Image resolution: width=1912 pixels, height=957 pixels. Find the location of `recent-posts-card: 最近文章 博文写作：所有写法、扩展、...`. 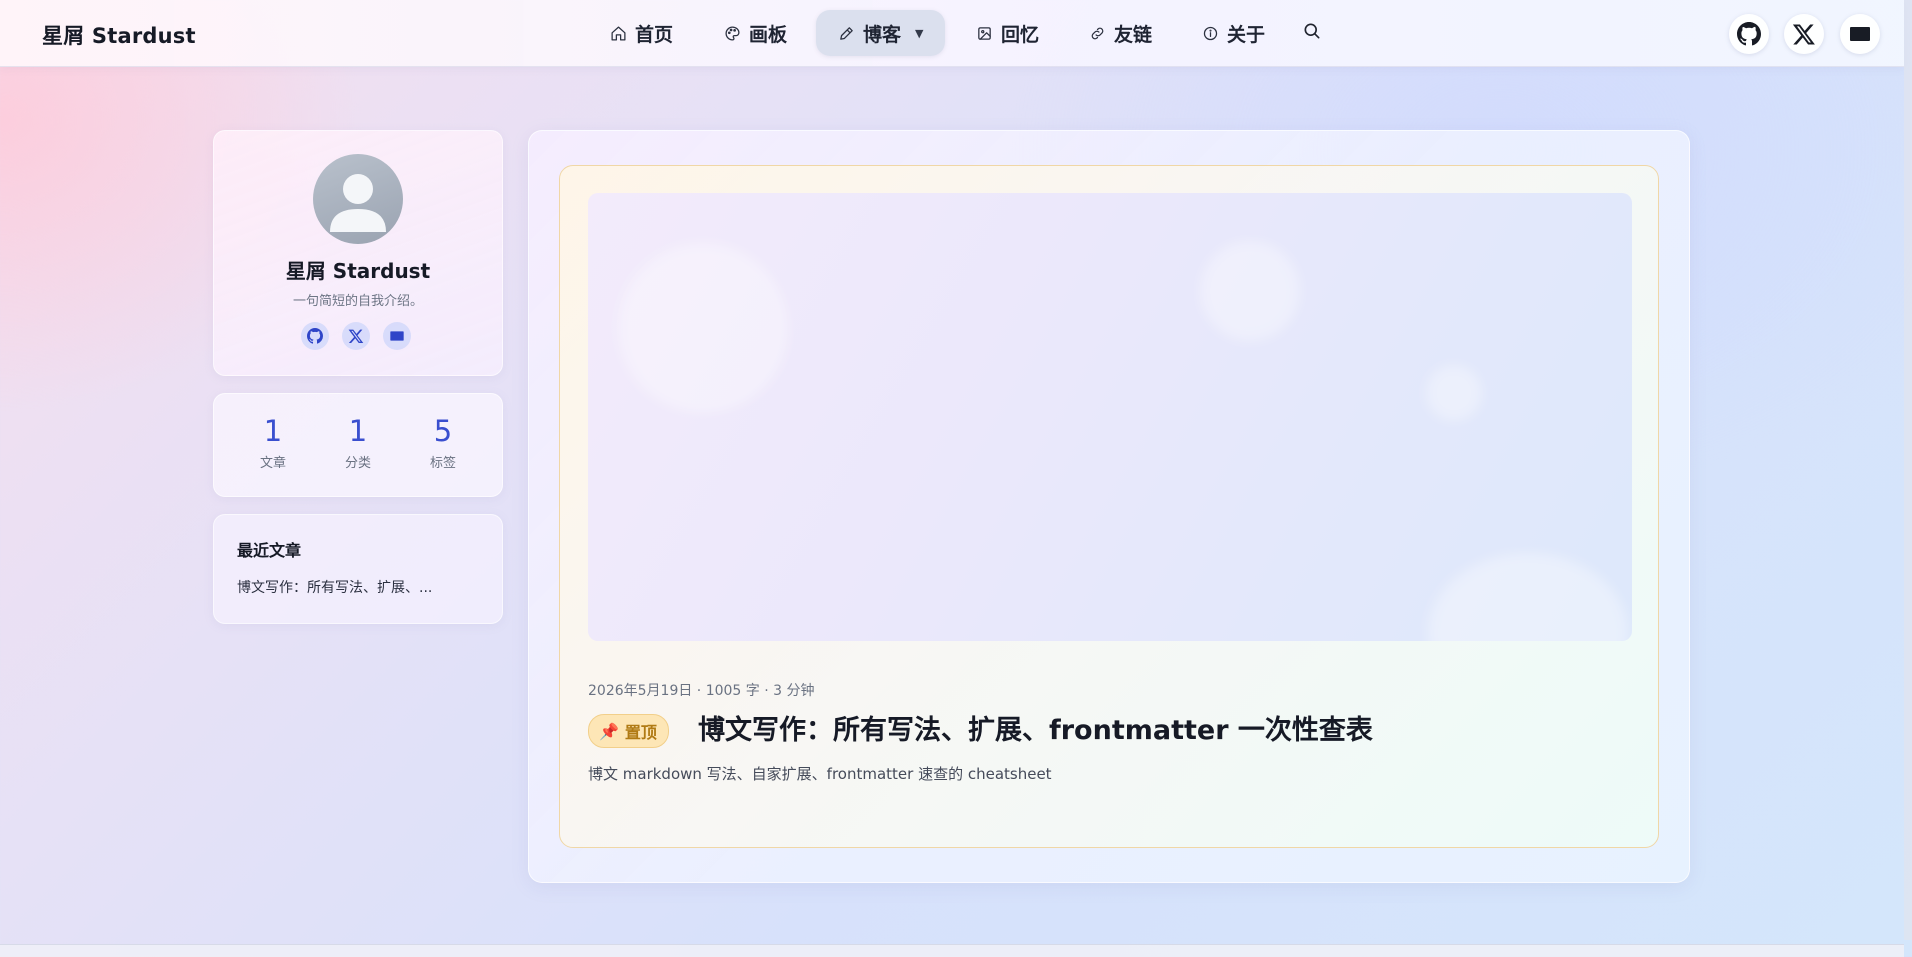

recent-posts-card: 最近文章 博文写作：所有写法、扩展、... is located at coordinates (358, 569).